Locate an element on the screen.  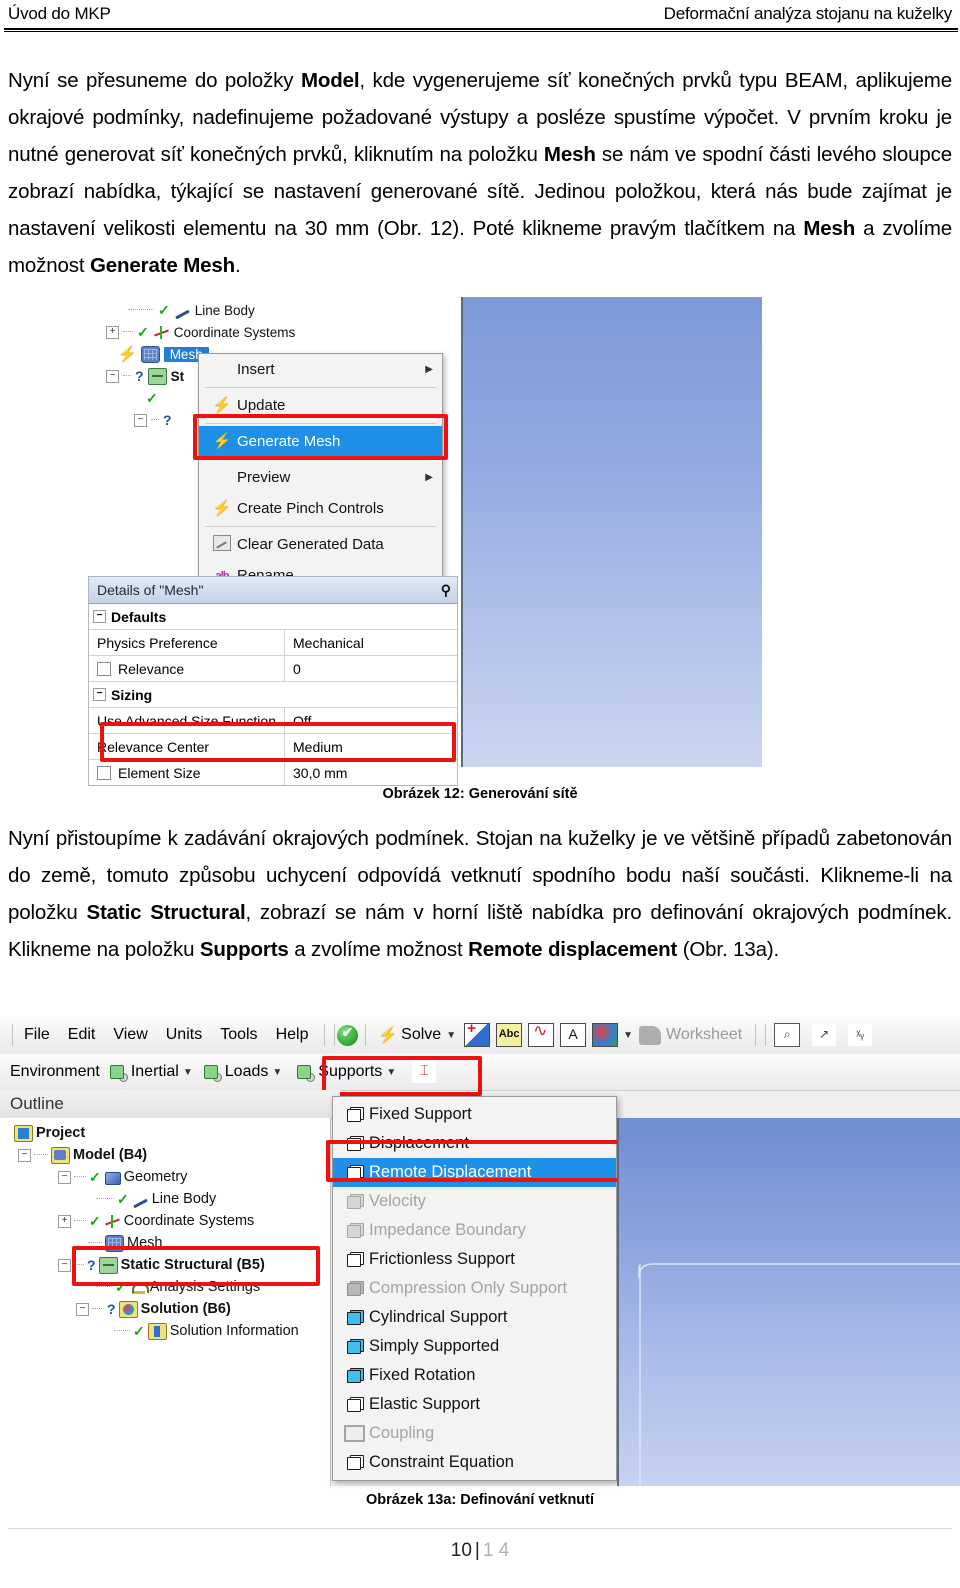
tree-item-mesh: ⚡ Mesh is located at coordinates (163, 354).